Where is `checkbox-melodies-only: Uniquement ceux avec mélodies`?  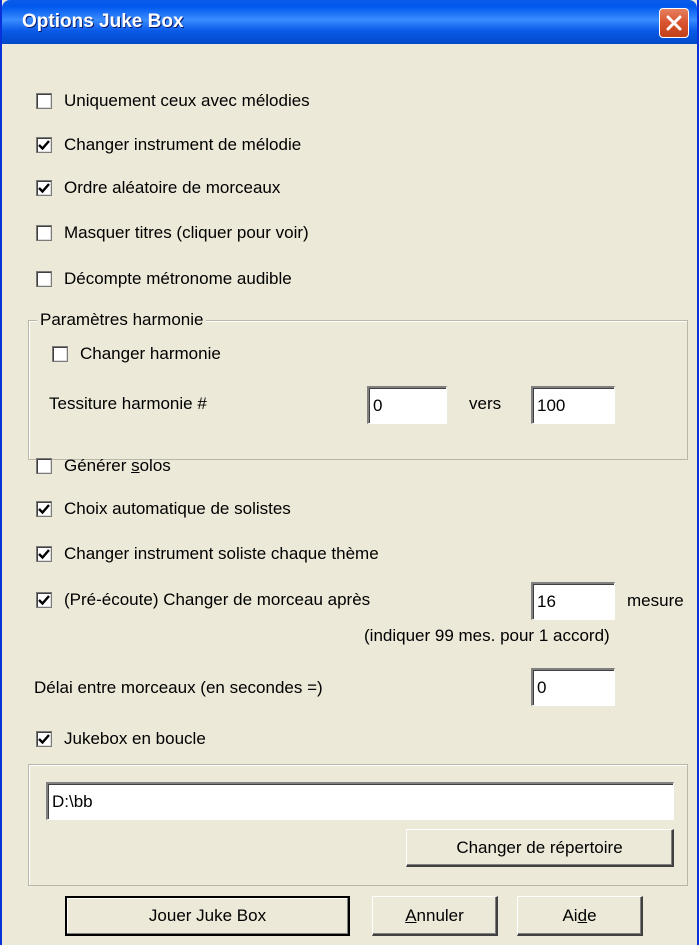 checkbox-melodies-only: Uniquement ceux avec mélodies is located at coordinates (173, 101).